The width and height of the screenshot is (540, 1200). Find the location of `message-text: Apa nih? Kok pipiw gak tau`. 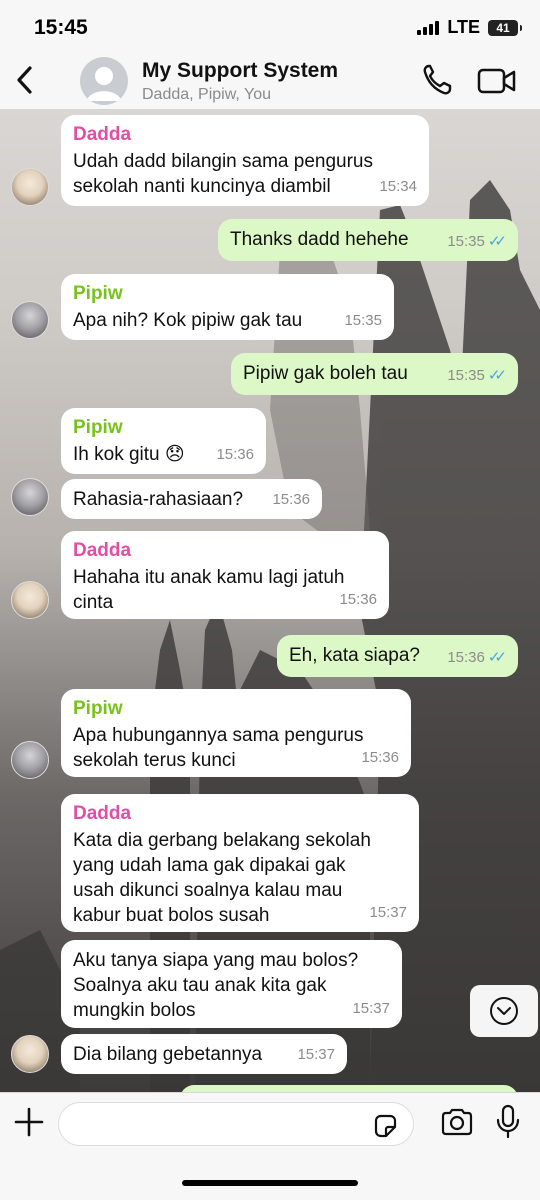

message-text: Apa nih? Kok pipiw gak tau is located at coordinates (188, 320).